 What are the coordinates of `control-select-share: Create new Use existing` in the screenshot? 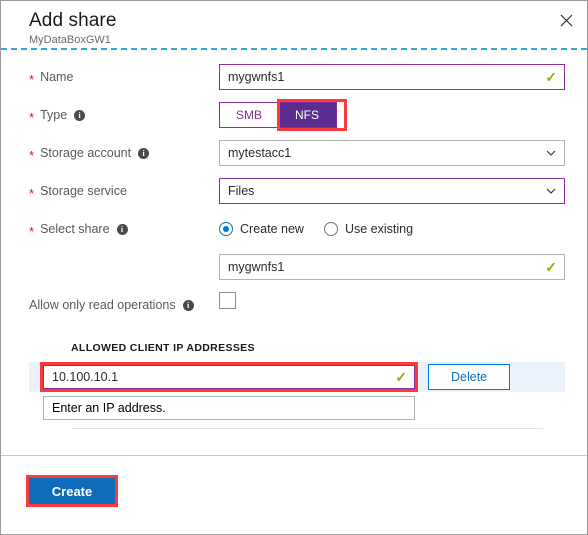 It's located at (392, 229).